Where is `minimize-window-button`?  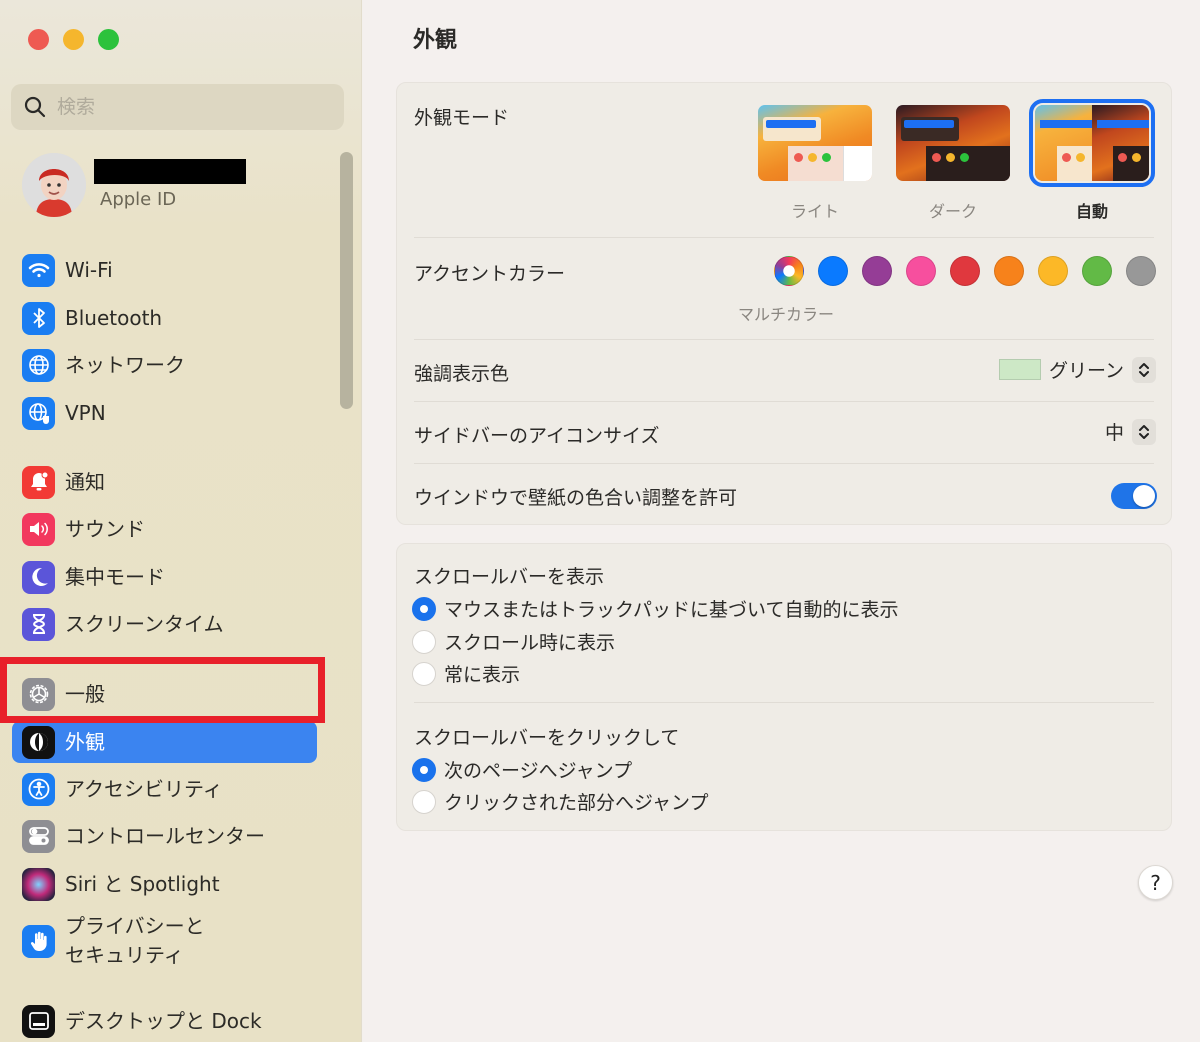
minimize-window-button is located at coordinates (73, 39).